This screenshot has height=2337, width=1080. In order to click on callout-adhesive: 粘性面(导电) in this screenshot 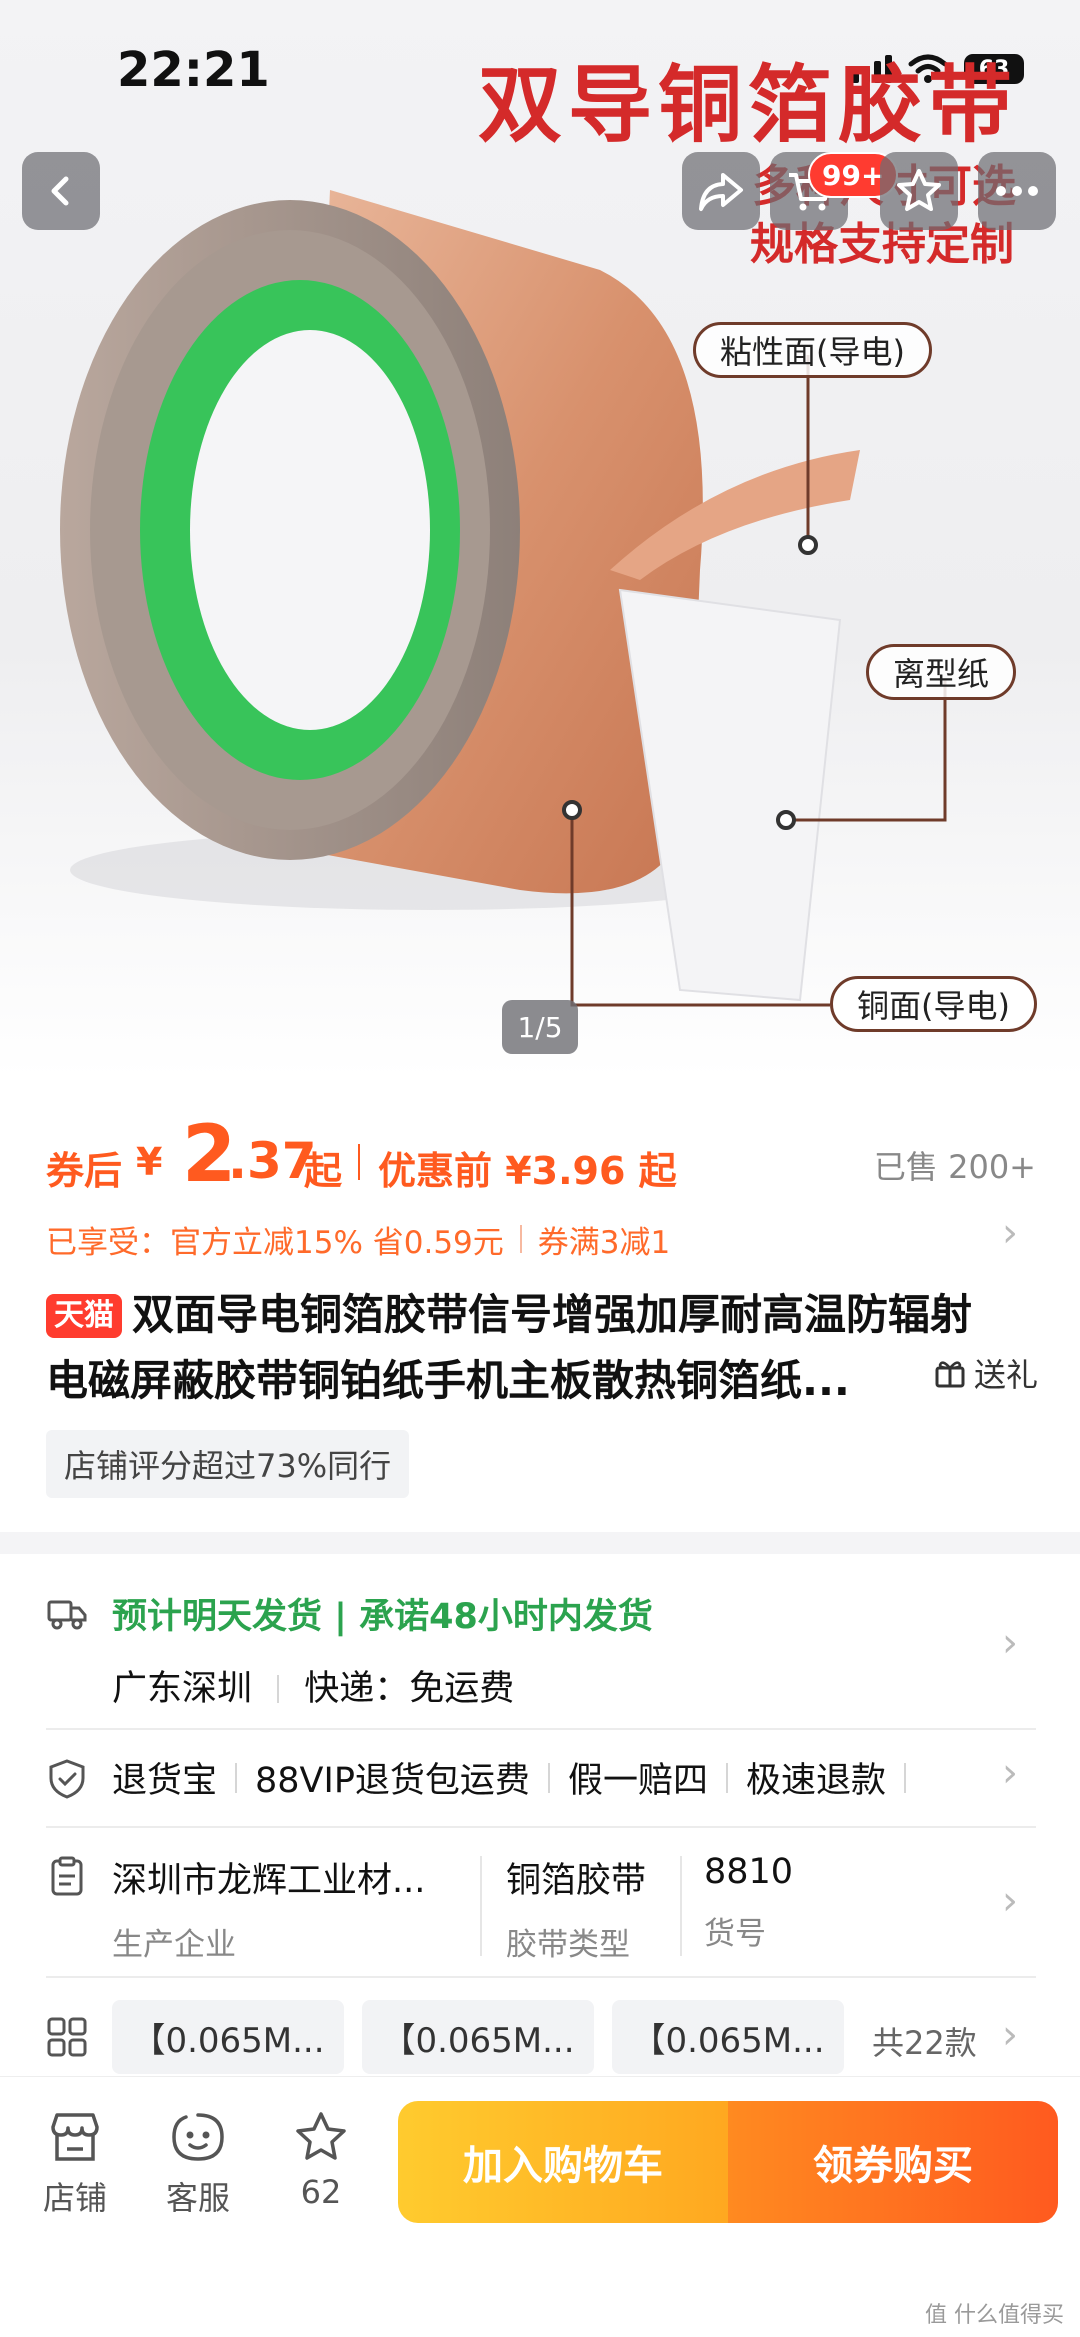, I will do `click(812, 350)`.